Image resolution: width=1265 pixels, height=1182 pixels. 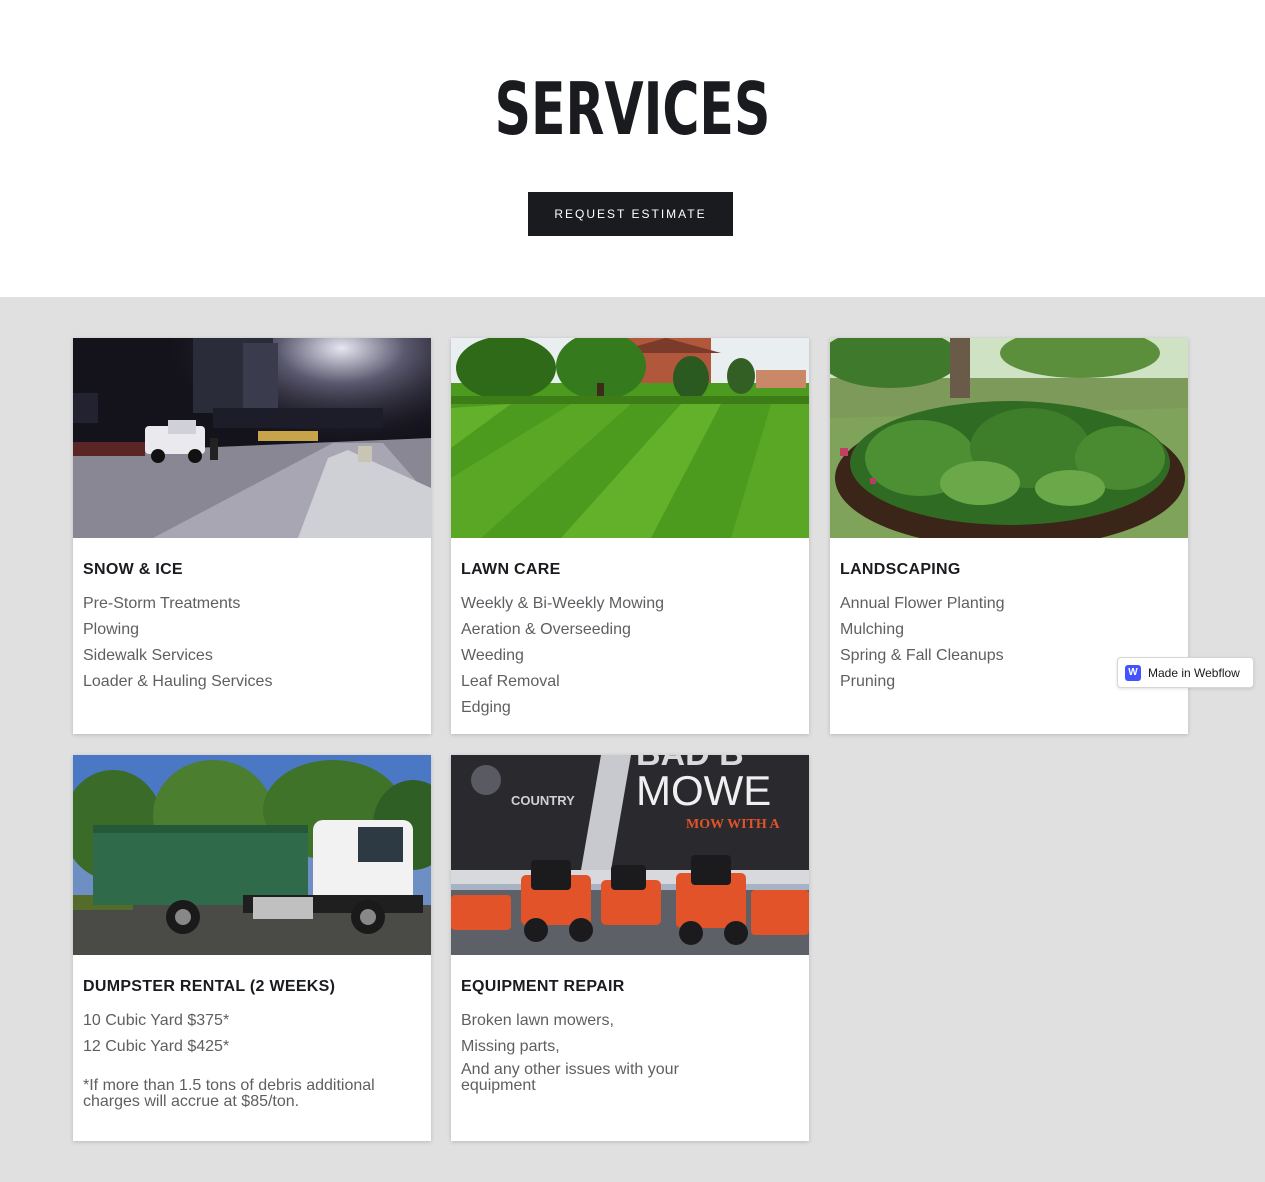 I want to click on snow-plowing-image, so click(x=252, y=438).